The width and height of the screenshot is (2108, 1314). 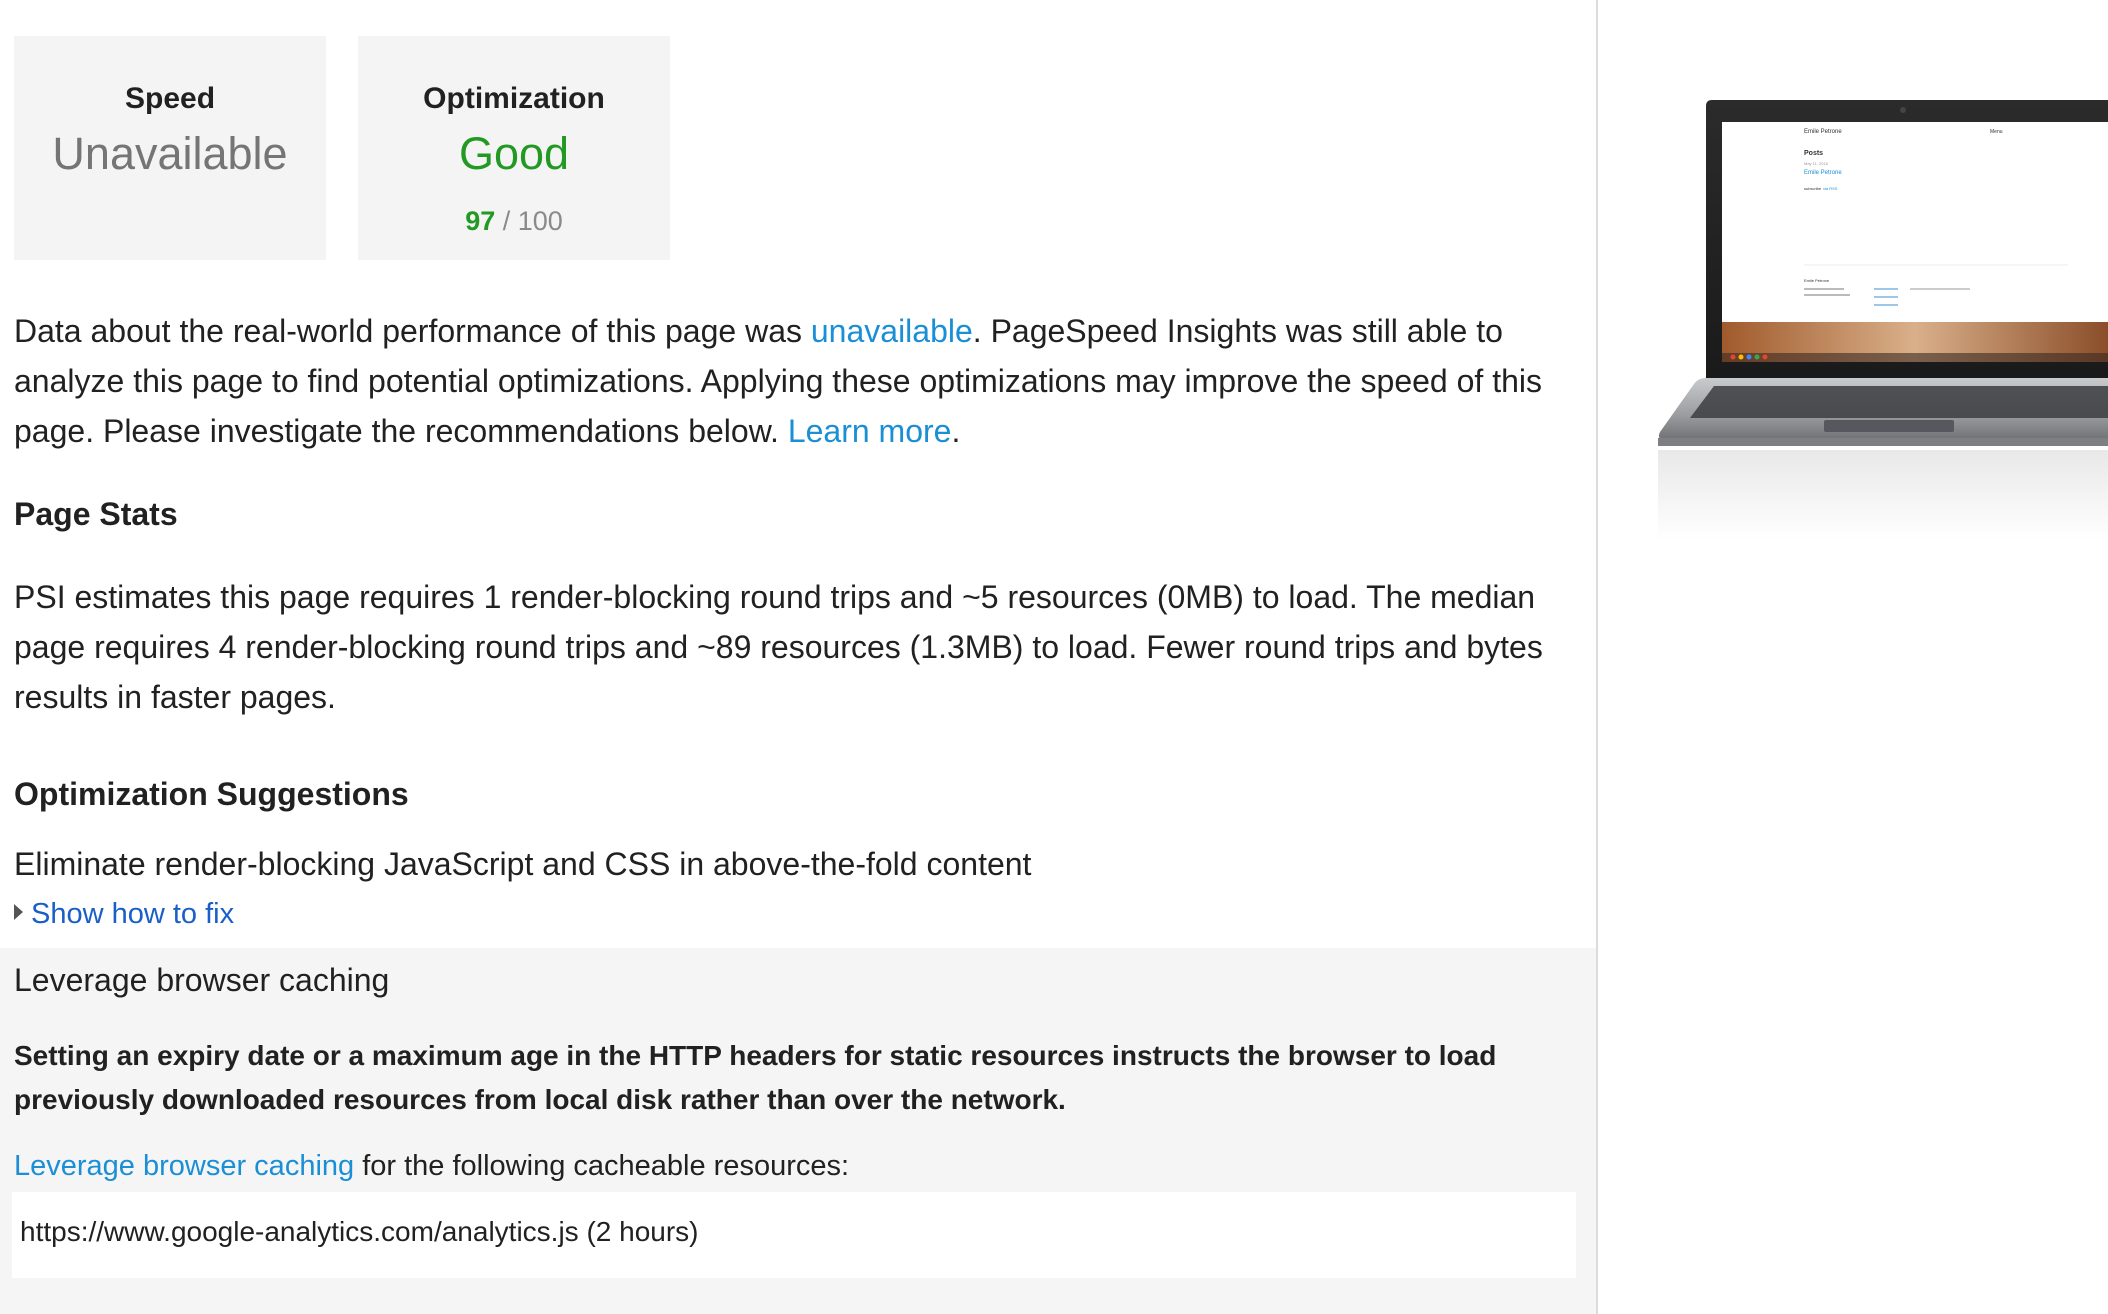 I want to click on speed-value: Unavailable, so click(x=170, y=153).